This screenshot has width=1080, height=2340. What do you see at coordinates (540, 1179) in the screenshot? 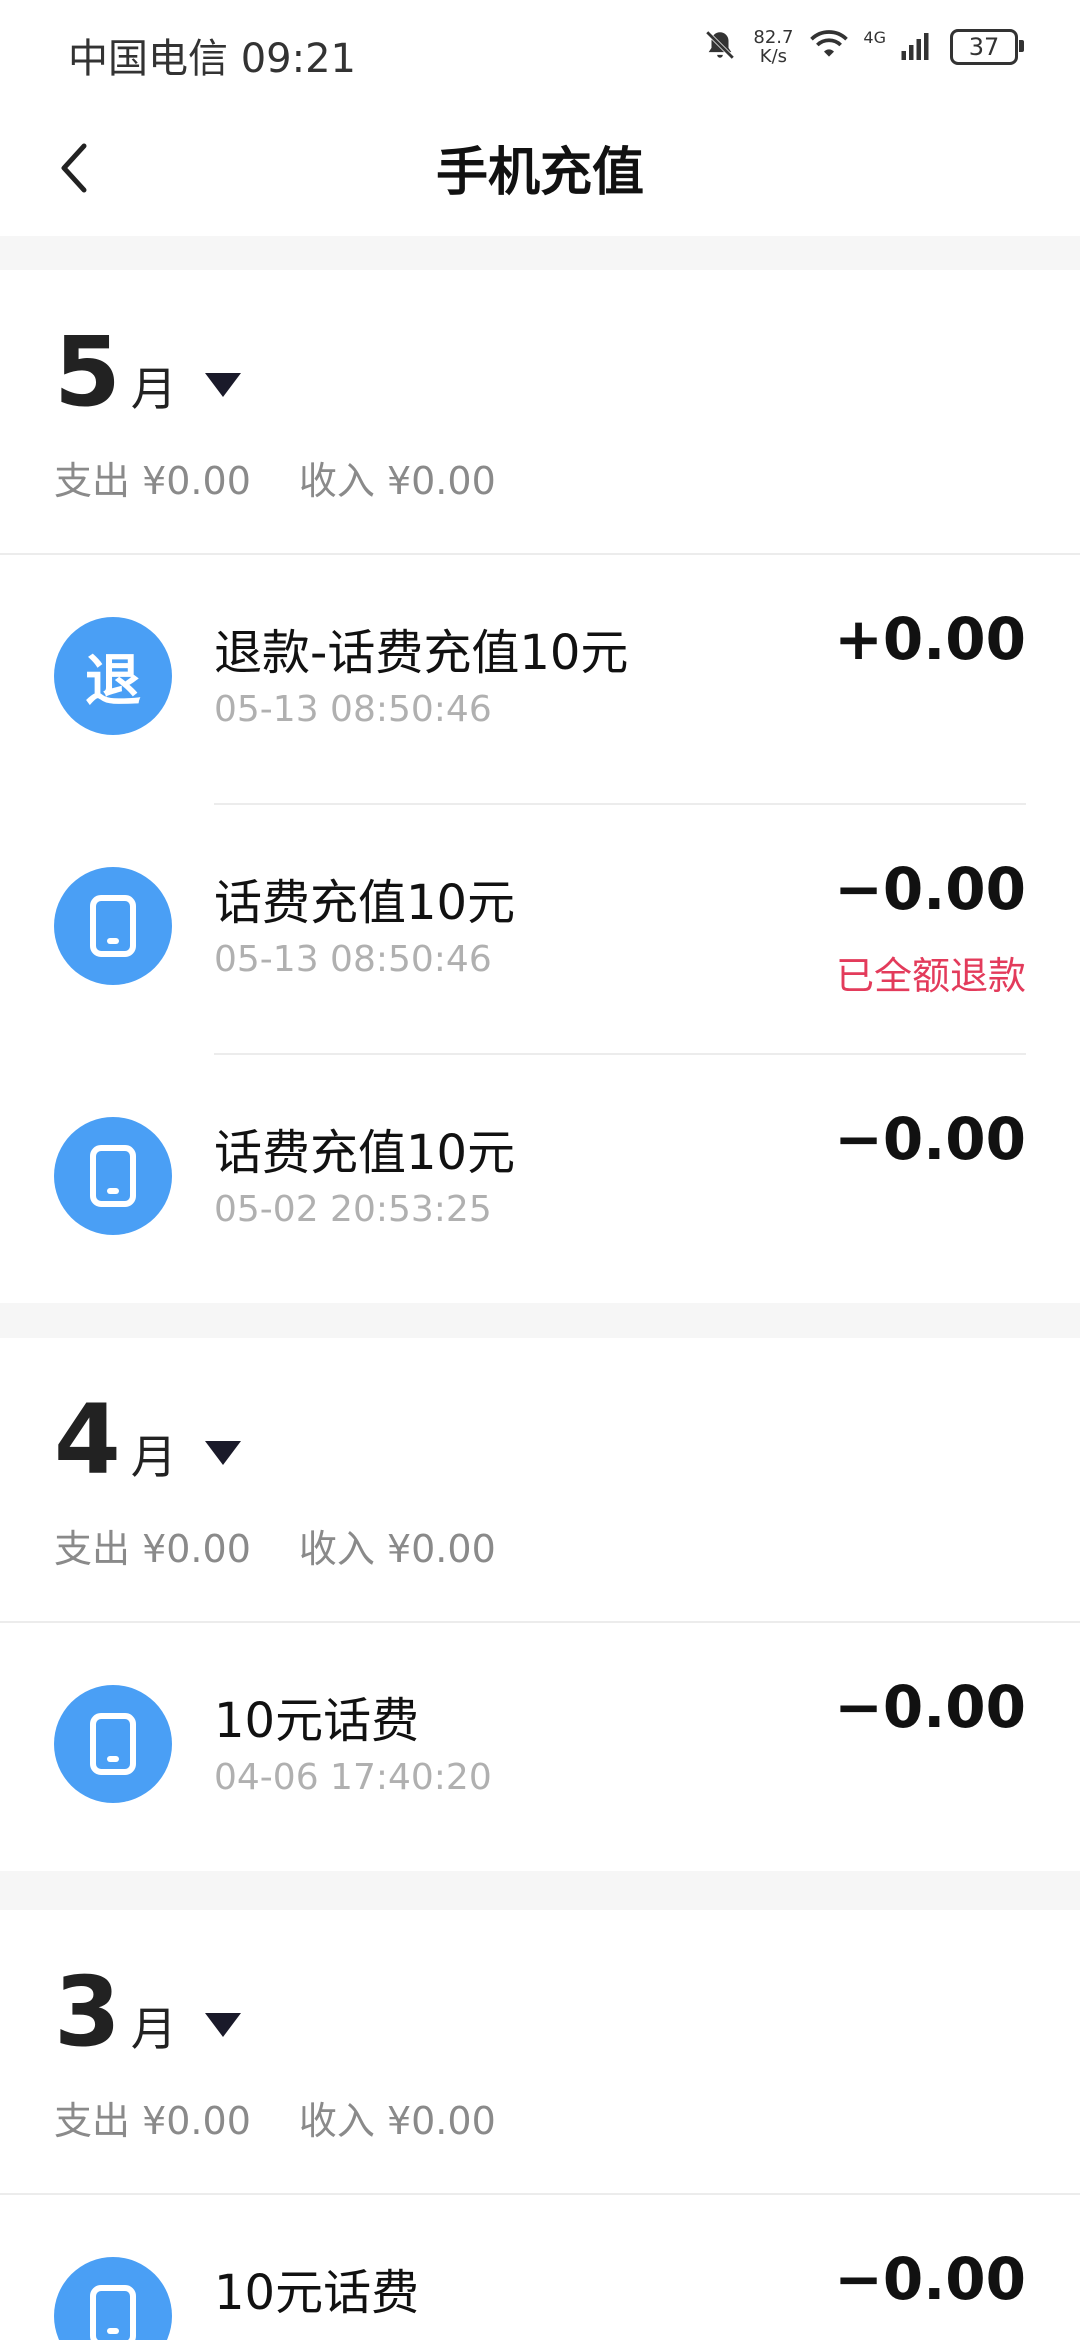
I see `transaction-row: 话费充值10元 05-02 20:53:25 −0.00` at bounding box center [540, 1179].